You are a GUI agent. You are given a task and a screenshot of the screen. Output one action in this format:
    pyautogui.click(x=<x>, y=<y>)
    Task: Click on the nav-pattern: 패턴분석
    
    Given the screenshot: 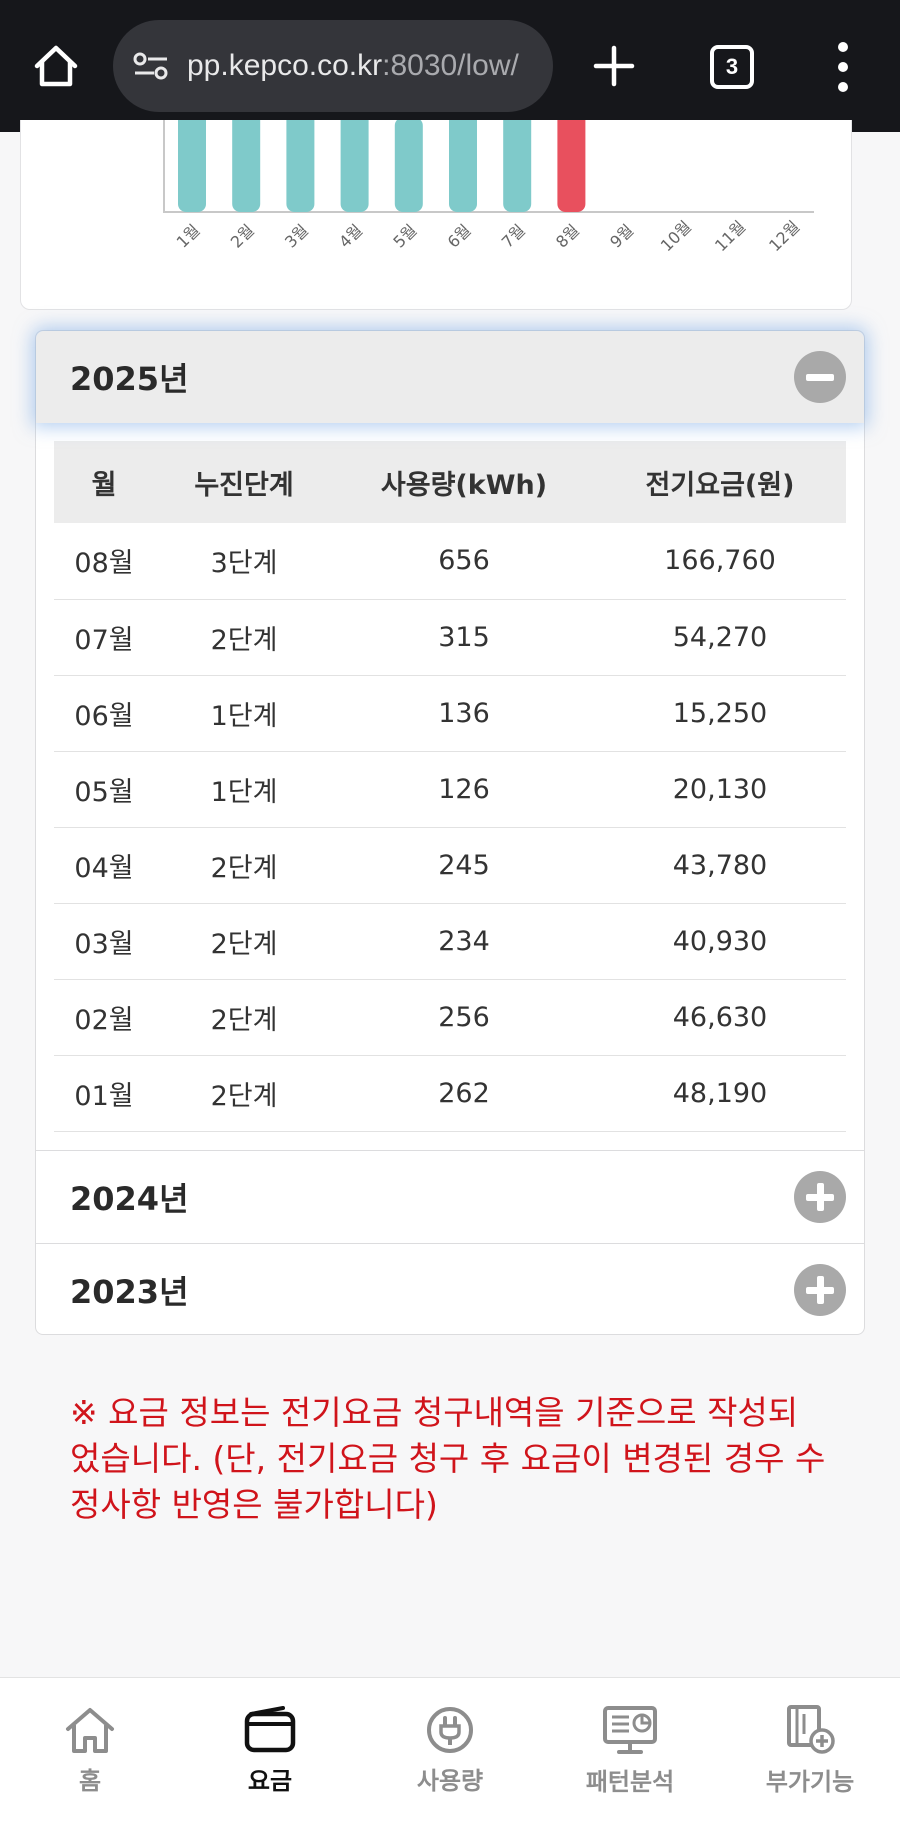 What is the action you would take?
    pyautogui.click(x=630, y=1749)
    